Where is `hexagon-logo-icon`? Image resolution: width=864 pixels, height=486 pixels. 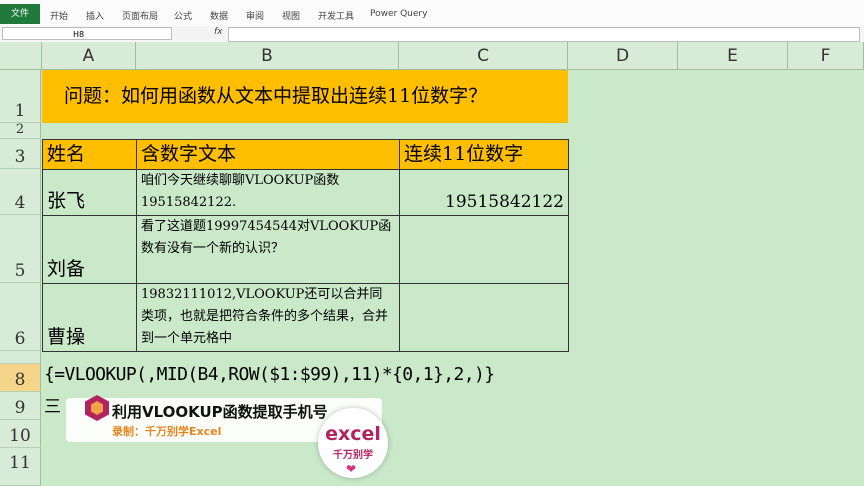
hexagon-logo-icon is located at coordinates (97, 408).